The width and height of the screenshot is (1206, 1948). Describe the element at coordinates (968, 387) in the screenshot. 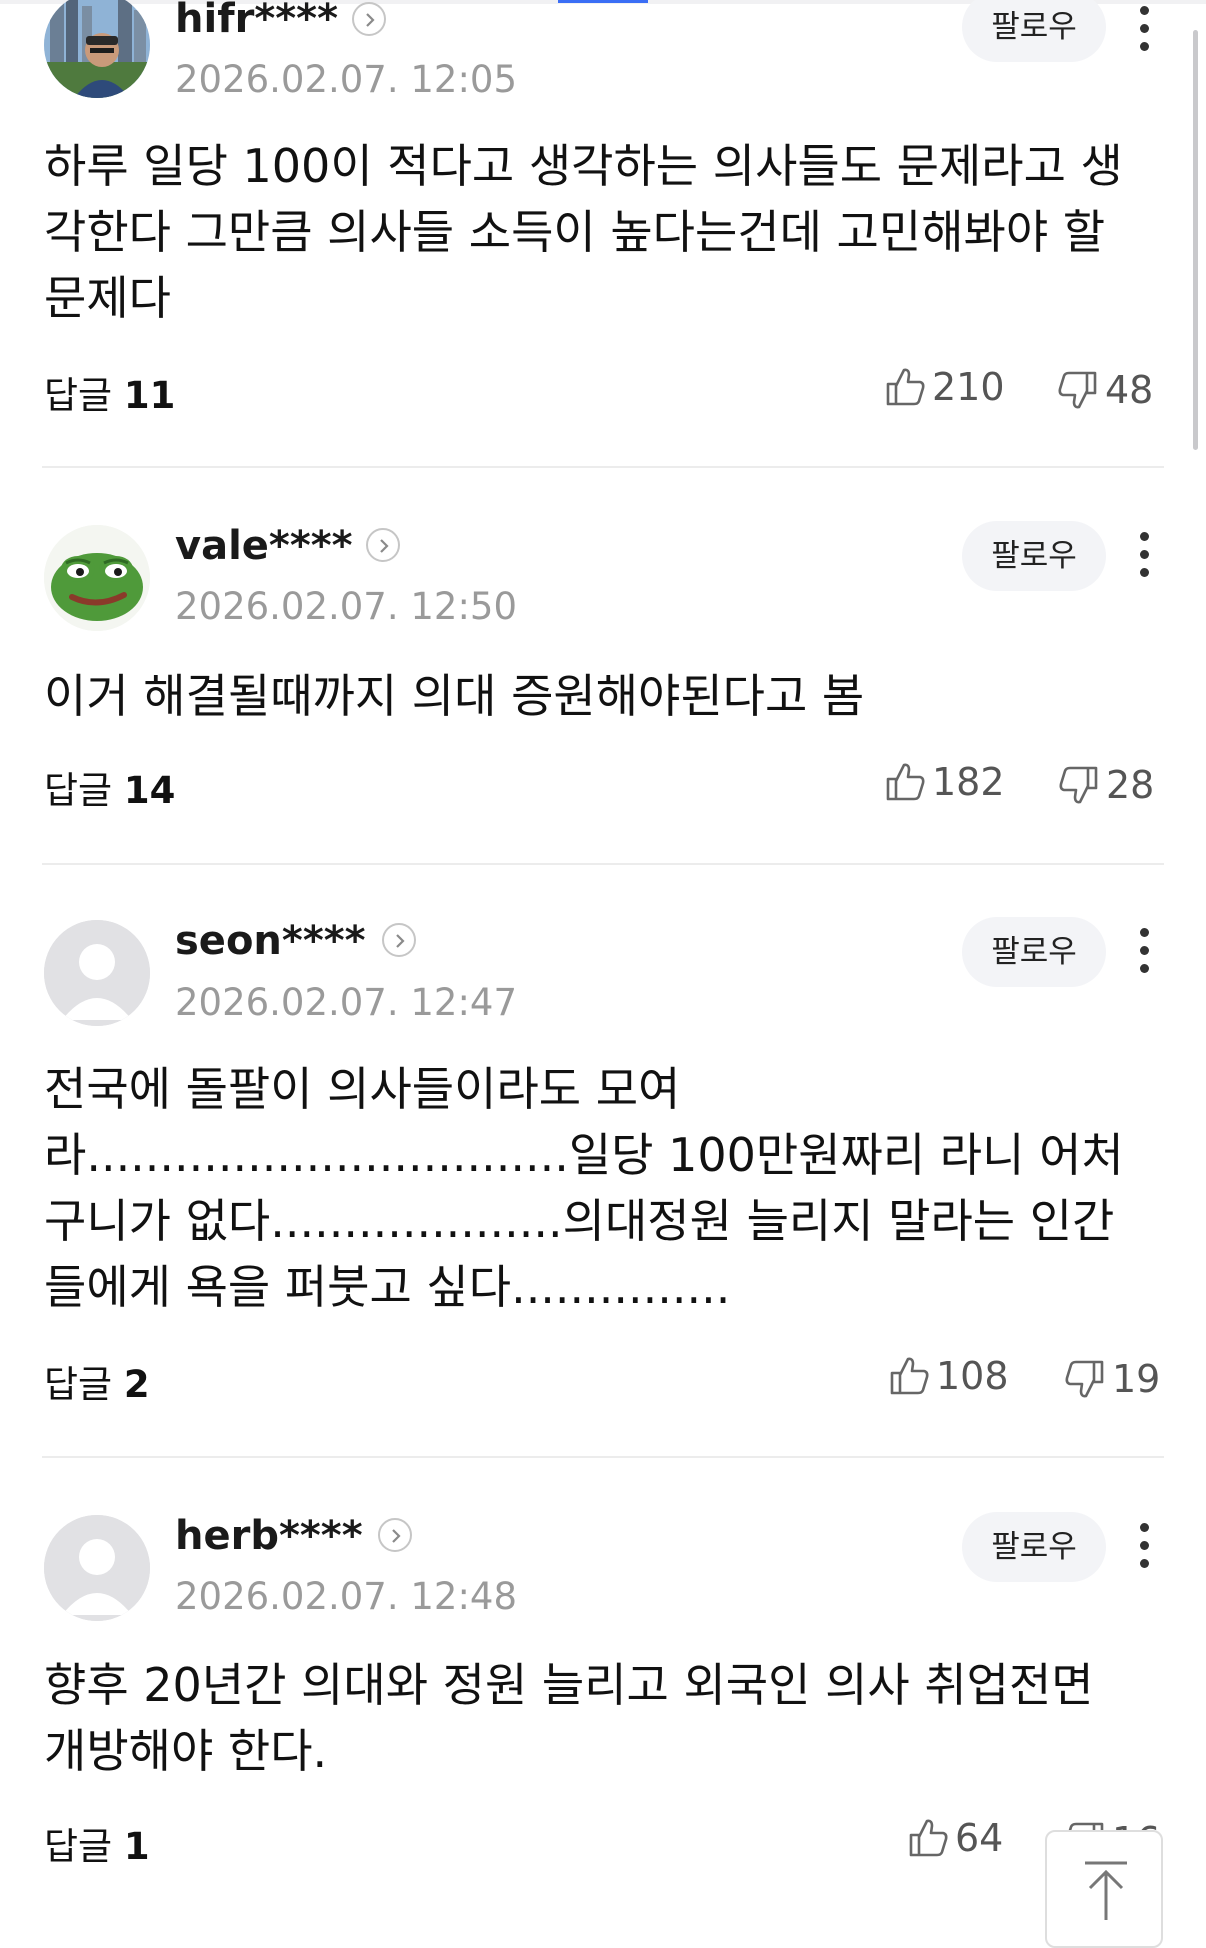

I see `like-count: 210` at that location.